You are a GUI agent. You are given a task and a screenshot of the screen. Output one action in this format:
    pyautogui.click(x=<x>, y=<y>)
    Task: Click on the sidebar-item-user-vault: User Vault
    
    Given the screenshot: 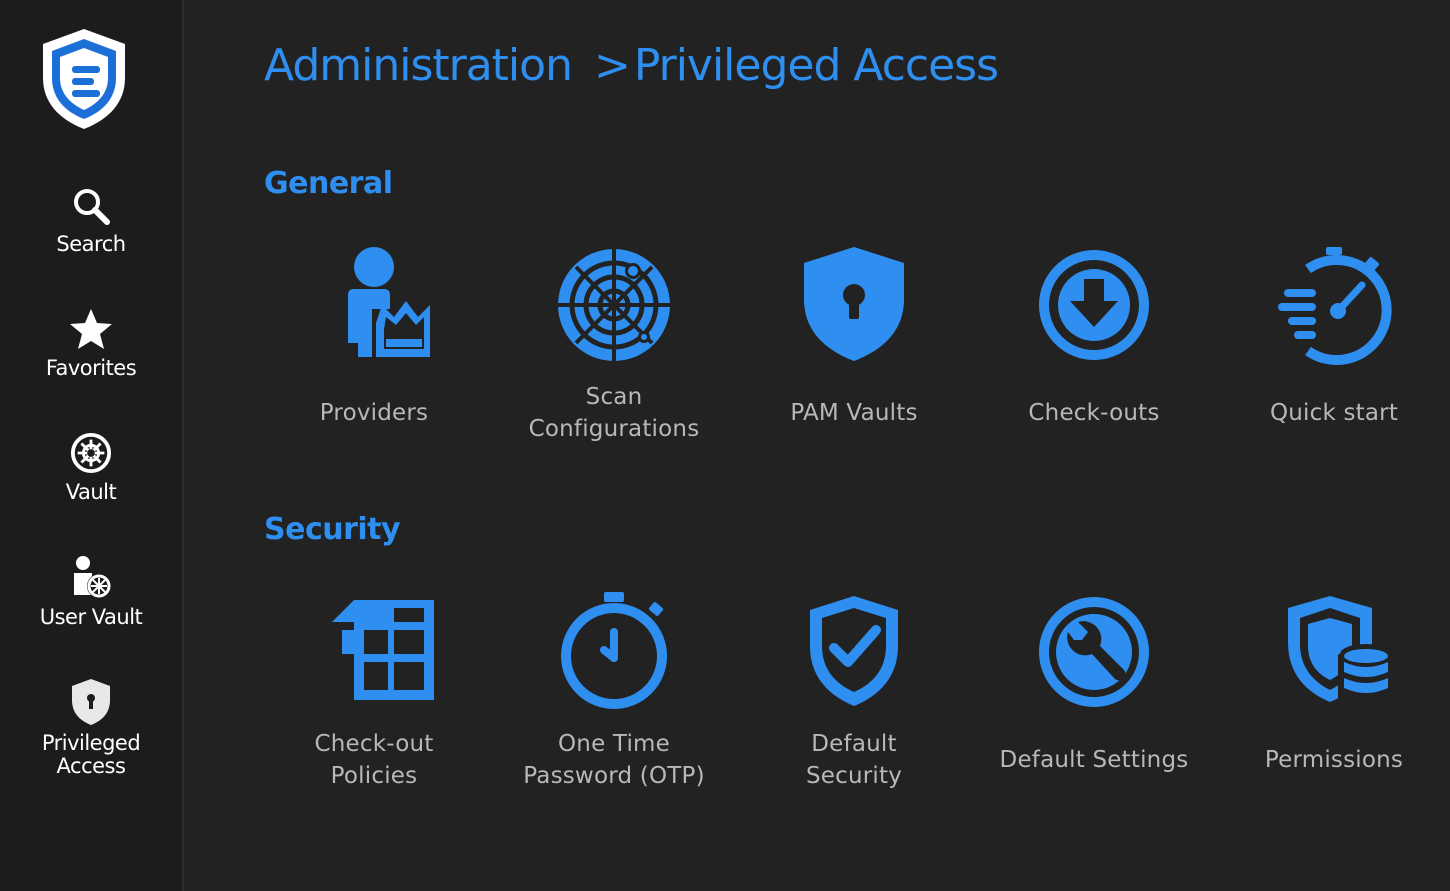 What is the action you would take?
    pyautogui.click(x=91, y=592)
    